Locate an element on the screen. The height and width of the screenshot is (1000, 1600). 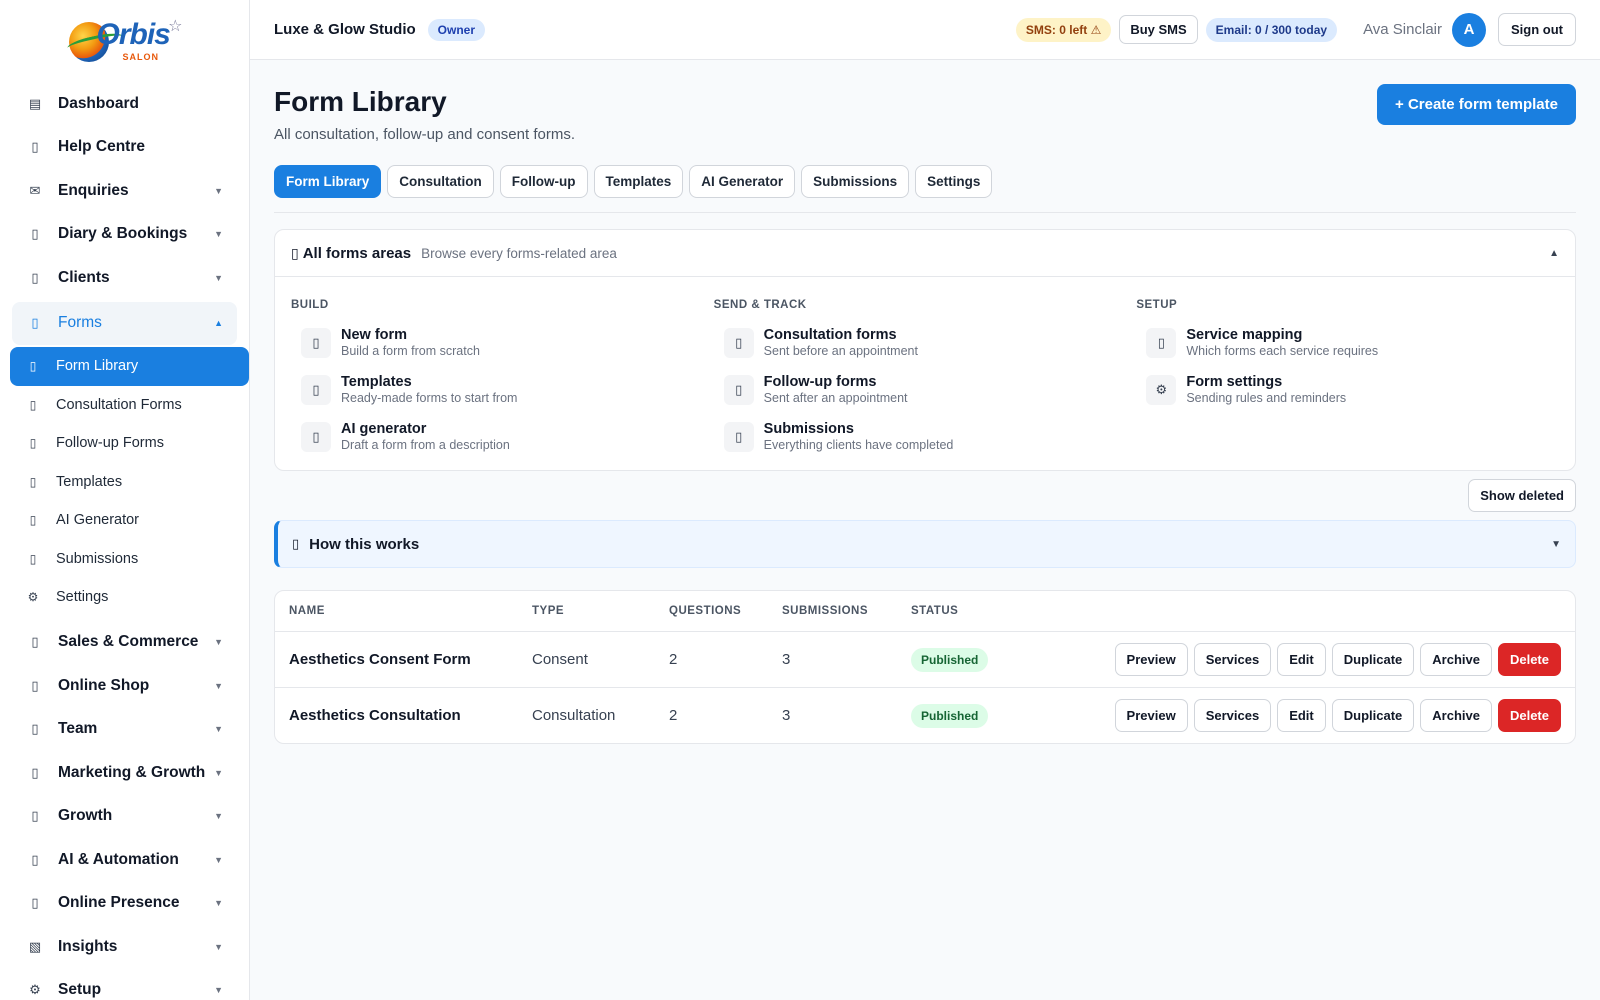
sidebar-subitem-label: Settings is located at coordinates (82, 597).